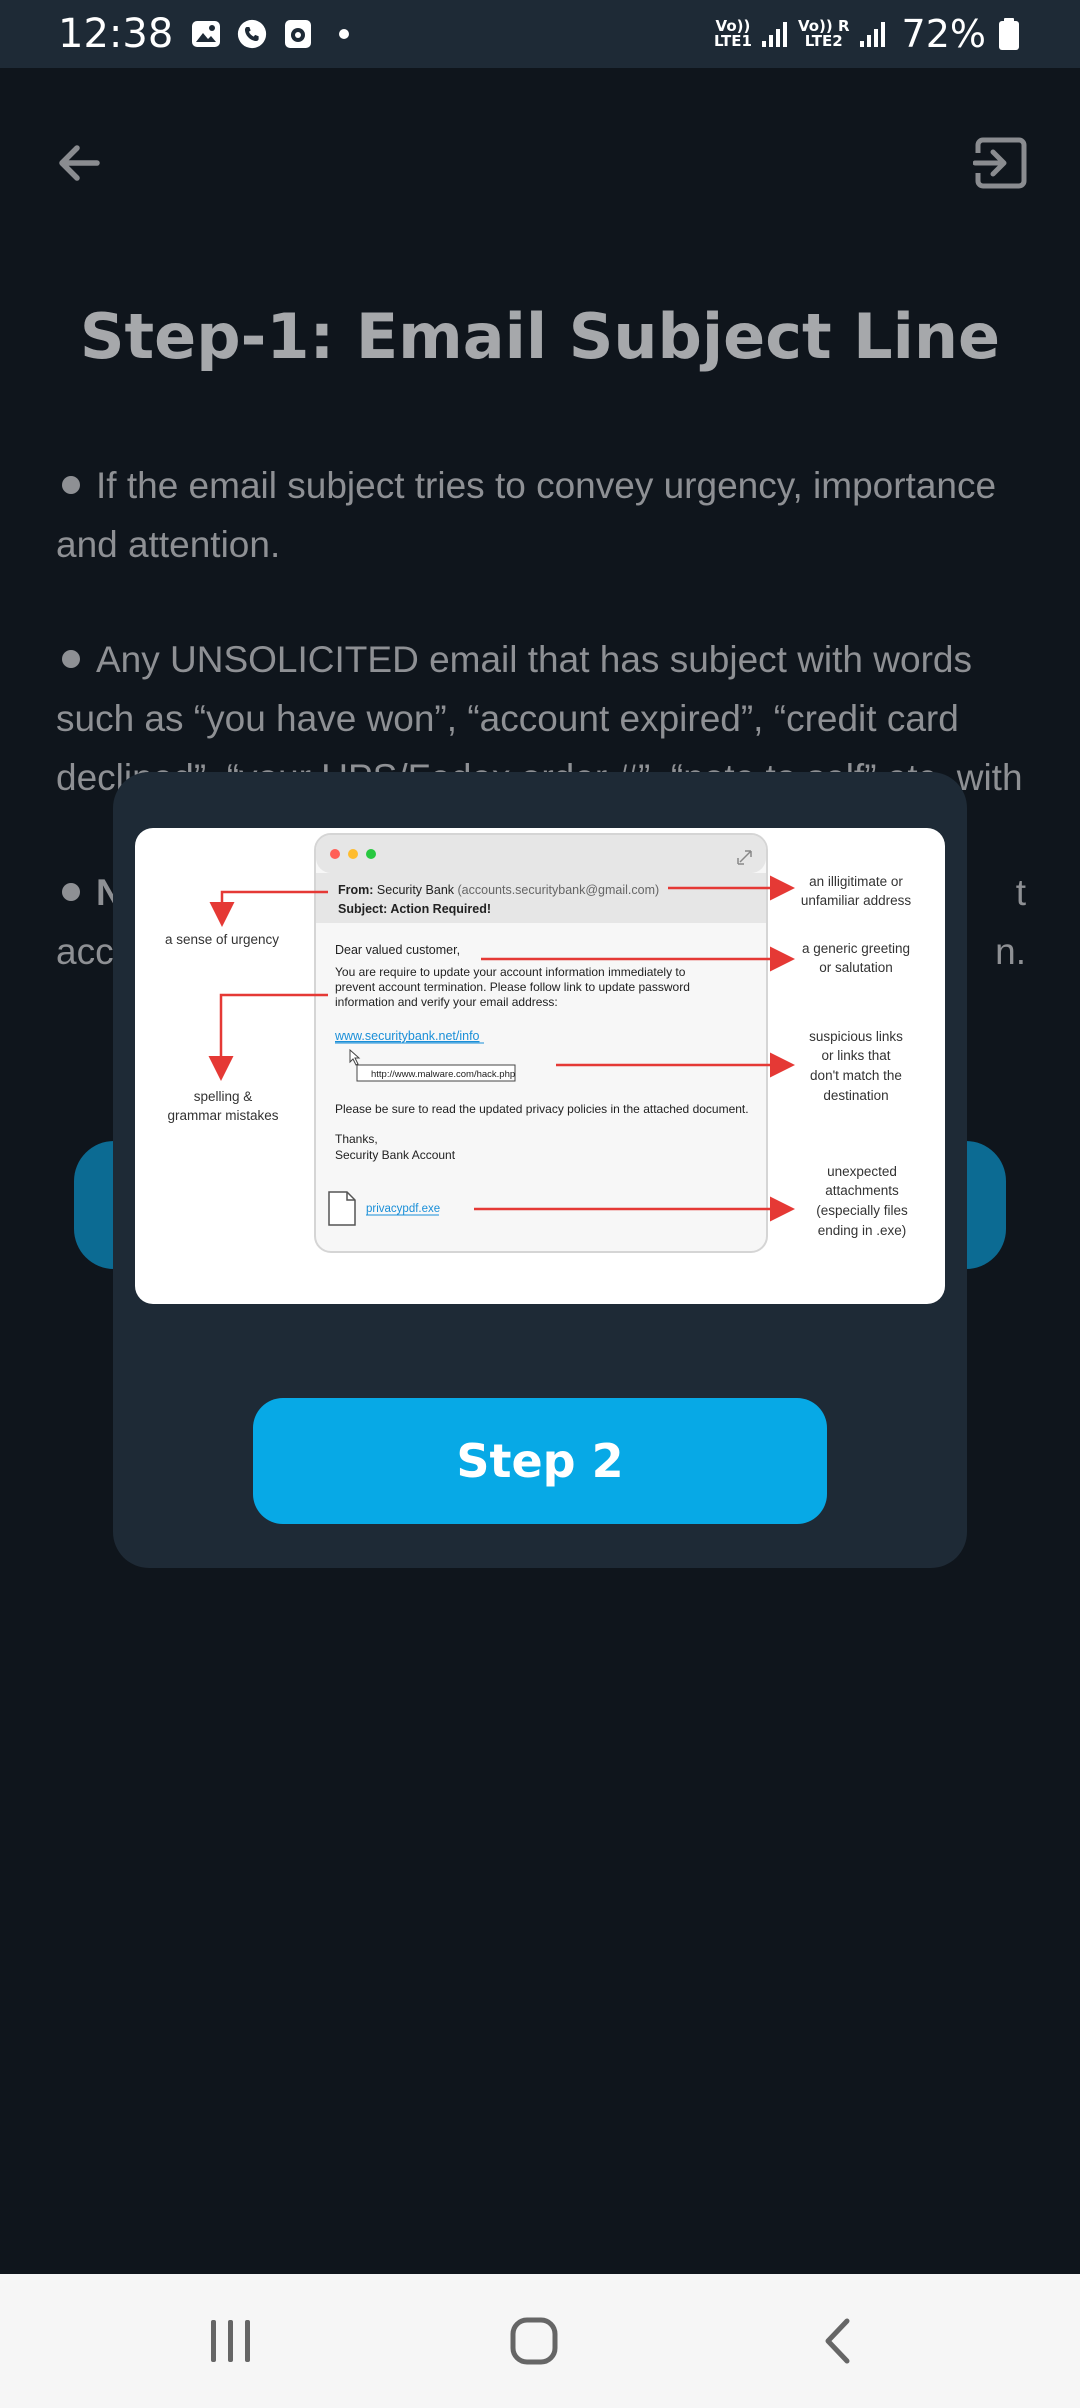 This screenshot has height=2408, width=1080. Describe the element at coordinates (275, 34) in the screenshot. I see `notification-icons` at that location.